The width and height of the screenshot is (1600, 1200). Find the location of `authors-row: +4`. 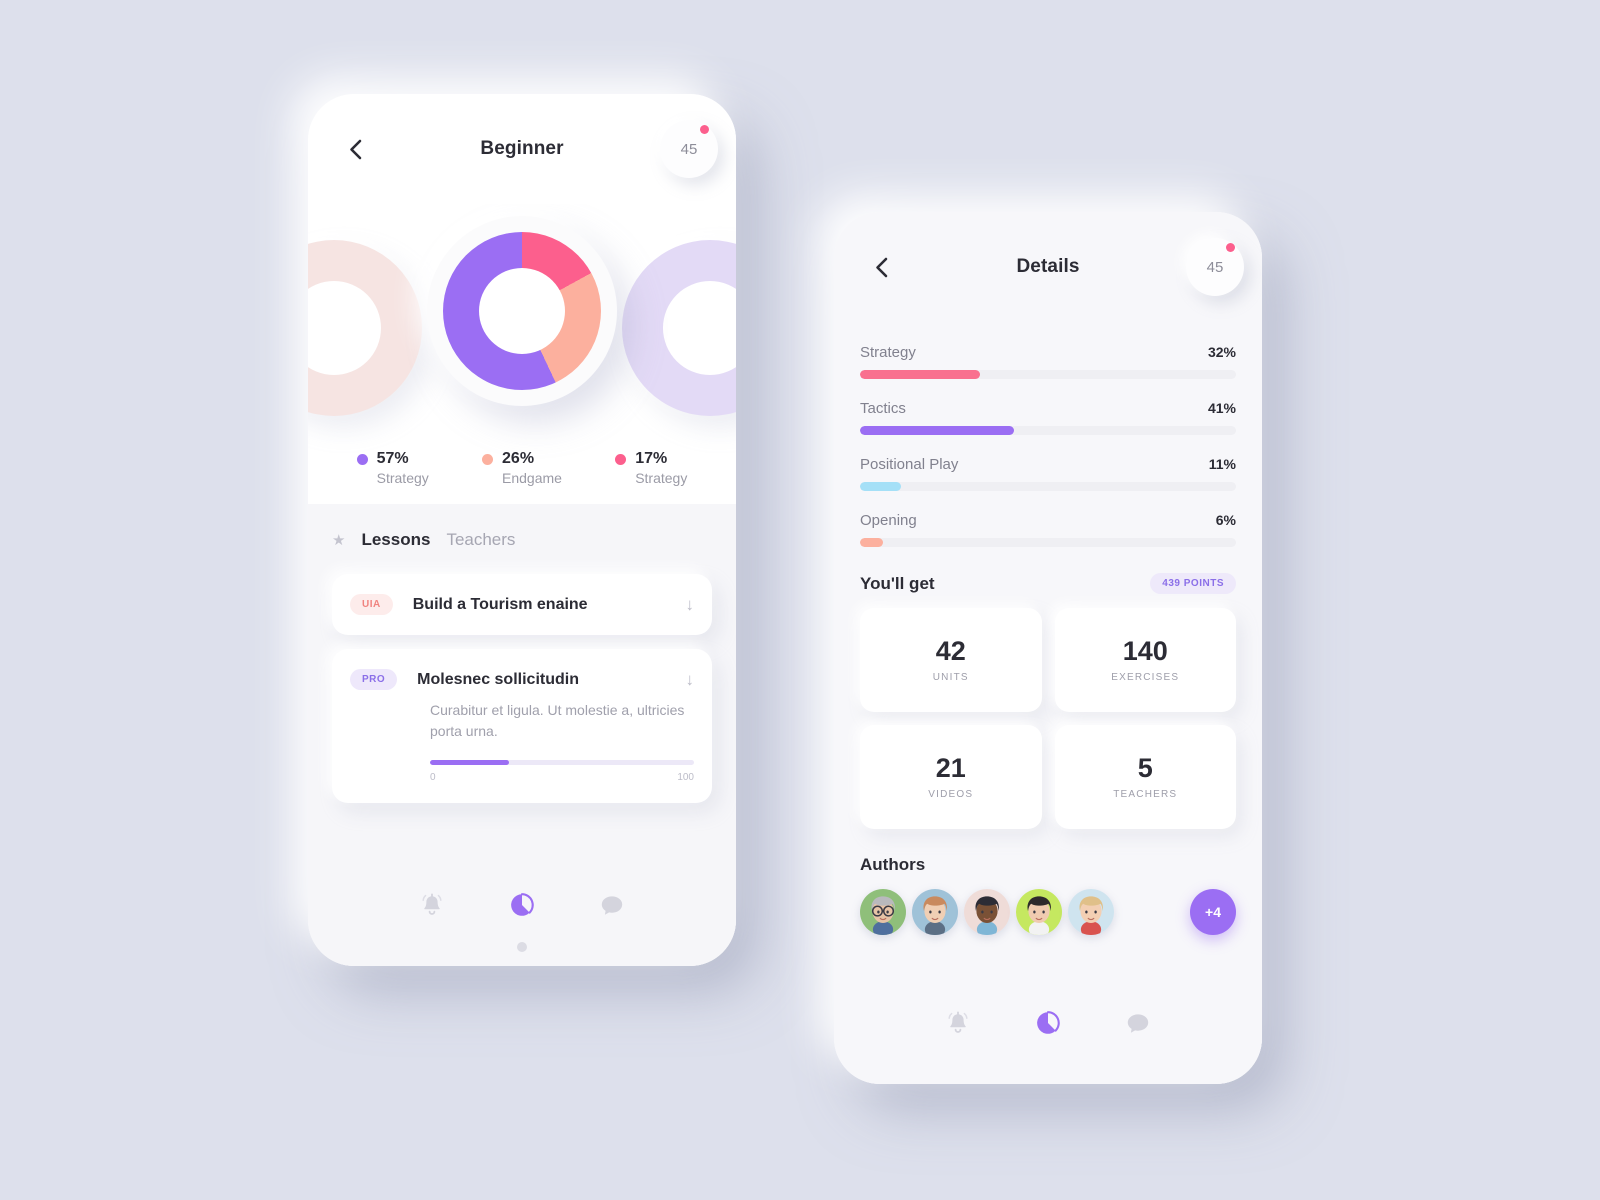

authors-row: +4 is located at coordinates (1048, 912).